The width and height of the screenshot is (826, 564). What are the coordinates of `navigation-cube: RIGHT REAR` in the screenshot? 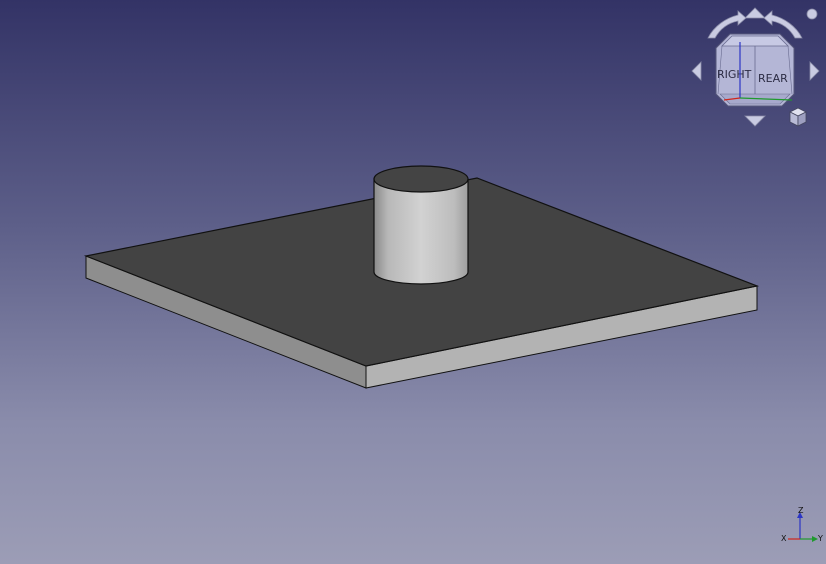 It's located at (755, 68).